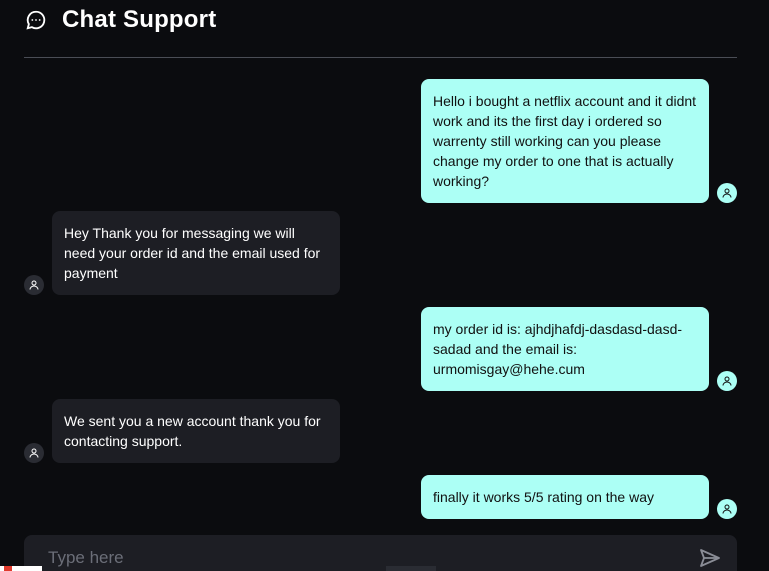  What do you see at coordinates (21, 568) in the screenshot?
I see `taskbar-fragment` at bounding box center [21, 568].